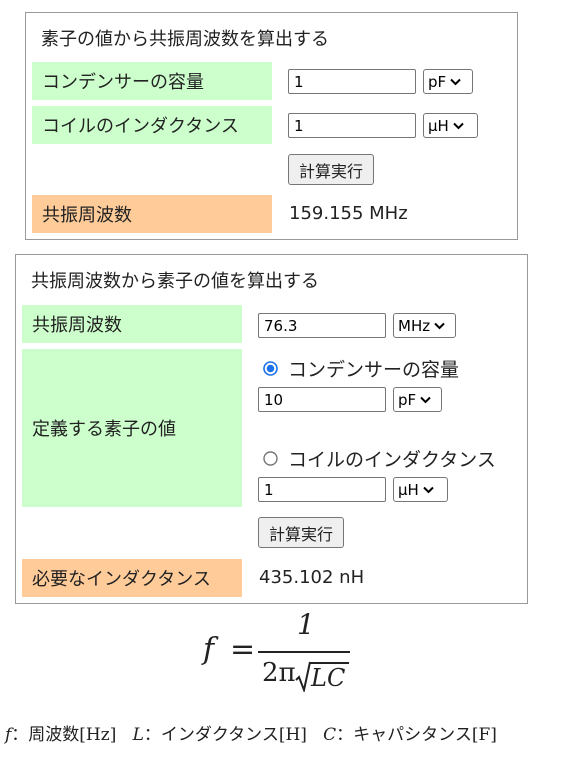 Image resolution: width=561 pixels, height=761 pixels. What do you see at coordinates (348, 213) in the screenshot?
I see `result-value: 159.155 MHz` at bounding box center [348, 213].